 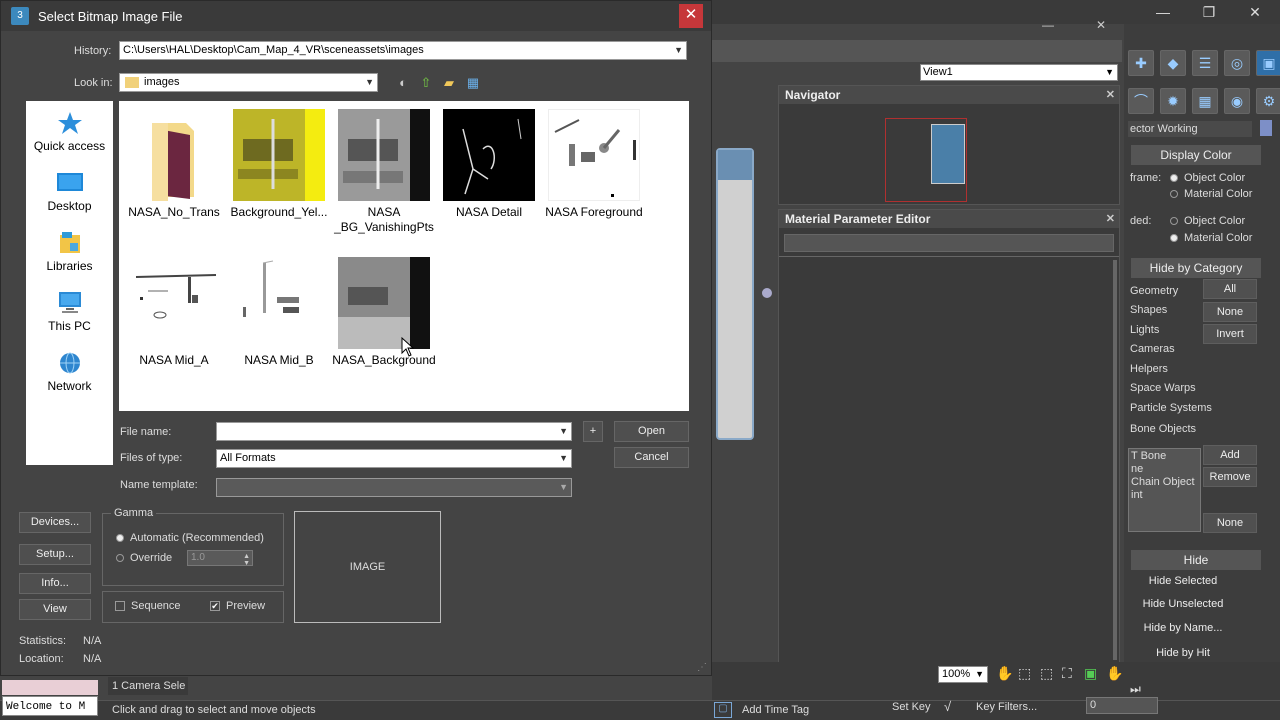 I want to click on file-tile: NASA_No_Trans, so click(x=174, y=164).